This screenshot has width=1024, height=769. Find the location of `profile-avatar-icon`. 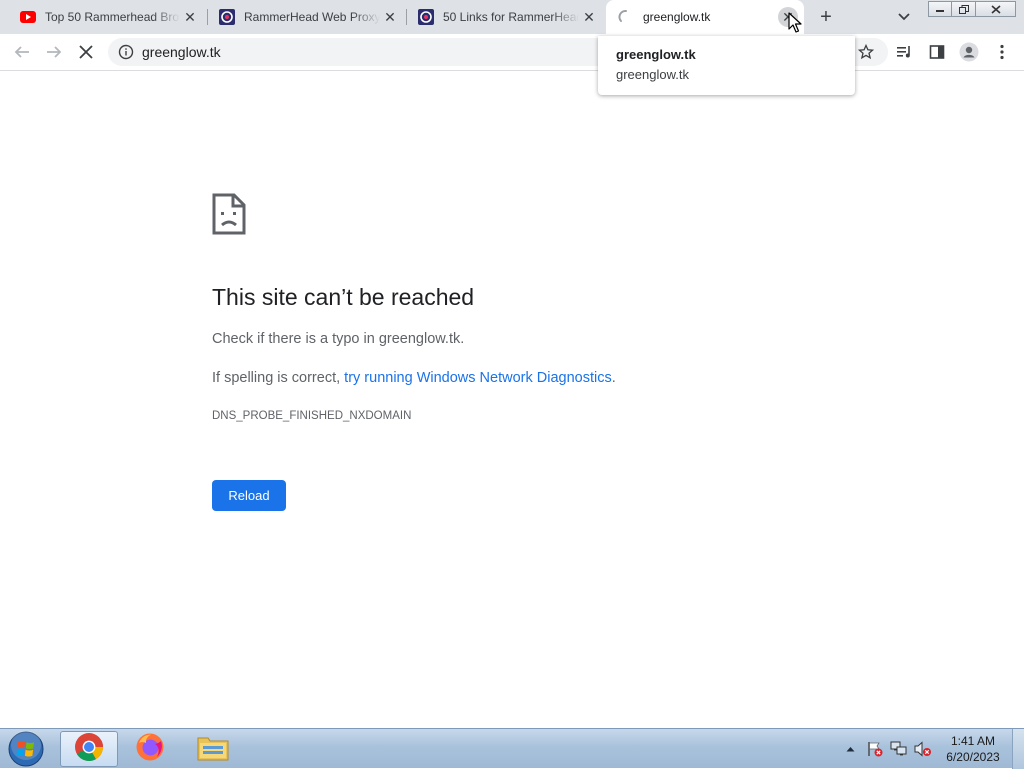

profile-avatar-icon is located at coordinates (969, 52).